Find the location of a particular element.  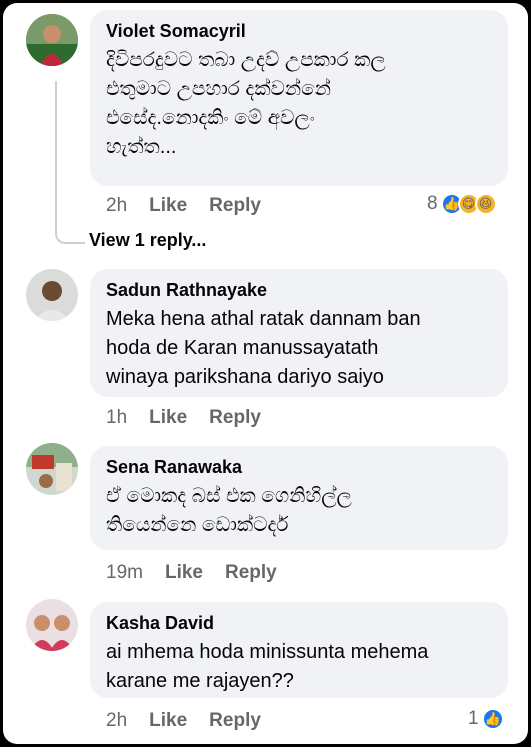

comment-author: Sadun Rathnayake is located at coordinates (299, 290).